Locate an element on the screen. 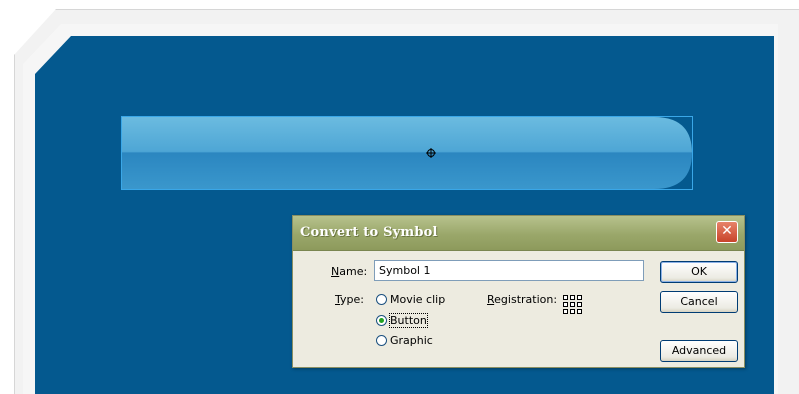 This screenshot has width=799, height=394. type-label: Type: is located at coordinates (349, 299).